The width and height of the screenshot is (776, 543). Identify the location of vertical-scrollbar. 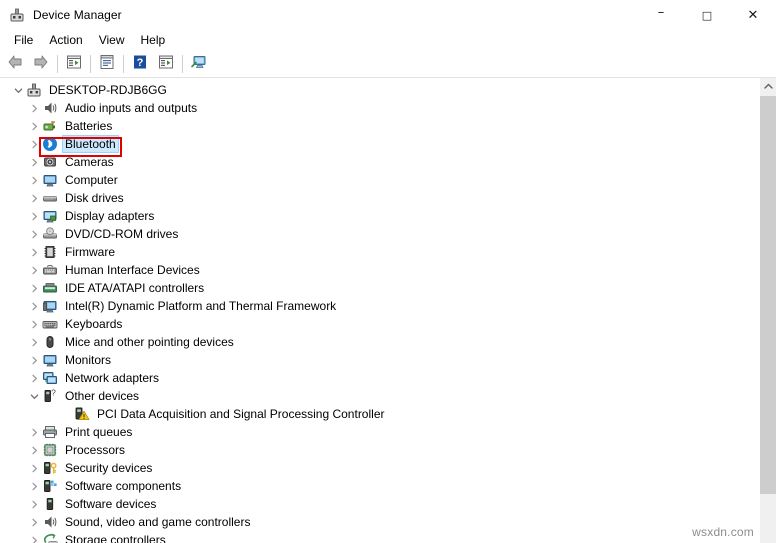
(767, 310).